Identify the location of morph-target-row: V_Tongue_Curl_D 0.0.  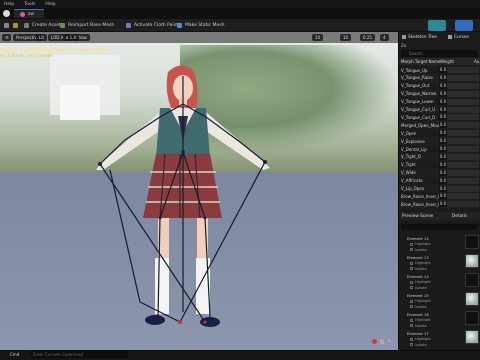
(439, 117).